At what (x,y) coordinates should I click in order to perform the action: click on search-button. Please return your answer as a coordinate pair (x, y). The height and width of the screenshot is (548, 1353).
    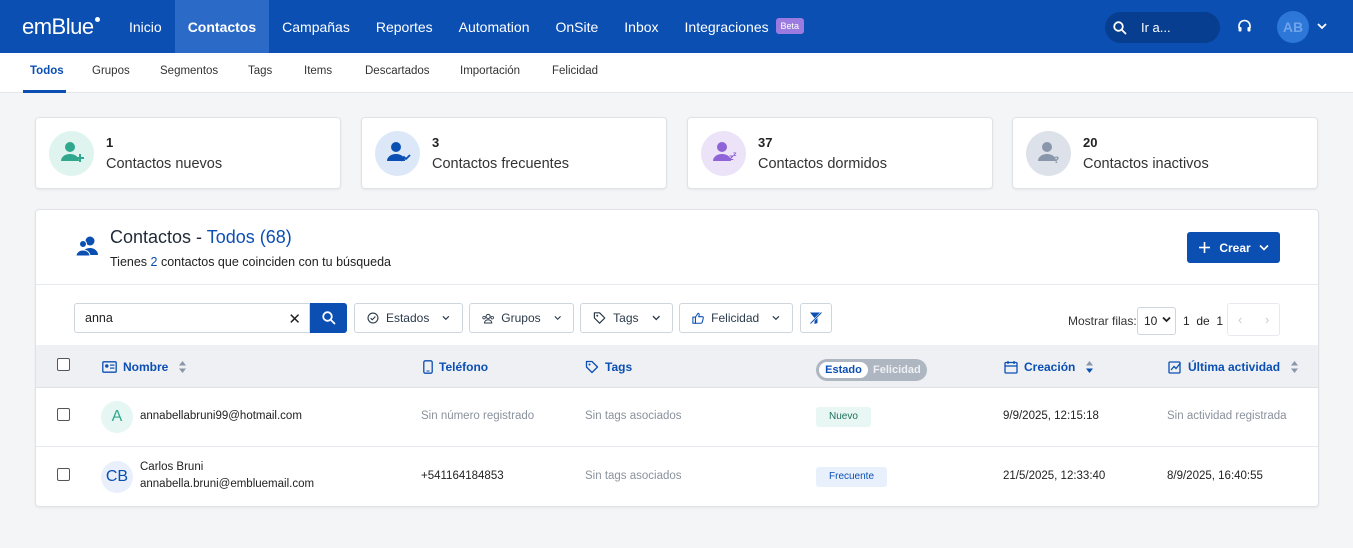
    Looking at the image, I should click on (328, 318).